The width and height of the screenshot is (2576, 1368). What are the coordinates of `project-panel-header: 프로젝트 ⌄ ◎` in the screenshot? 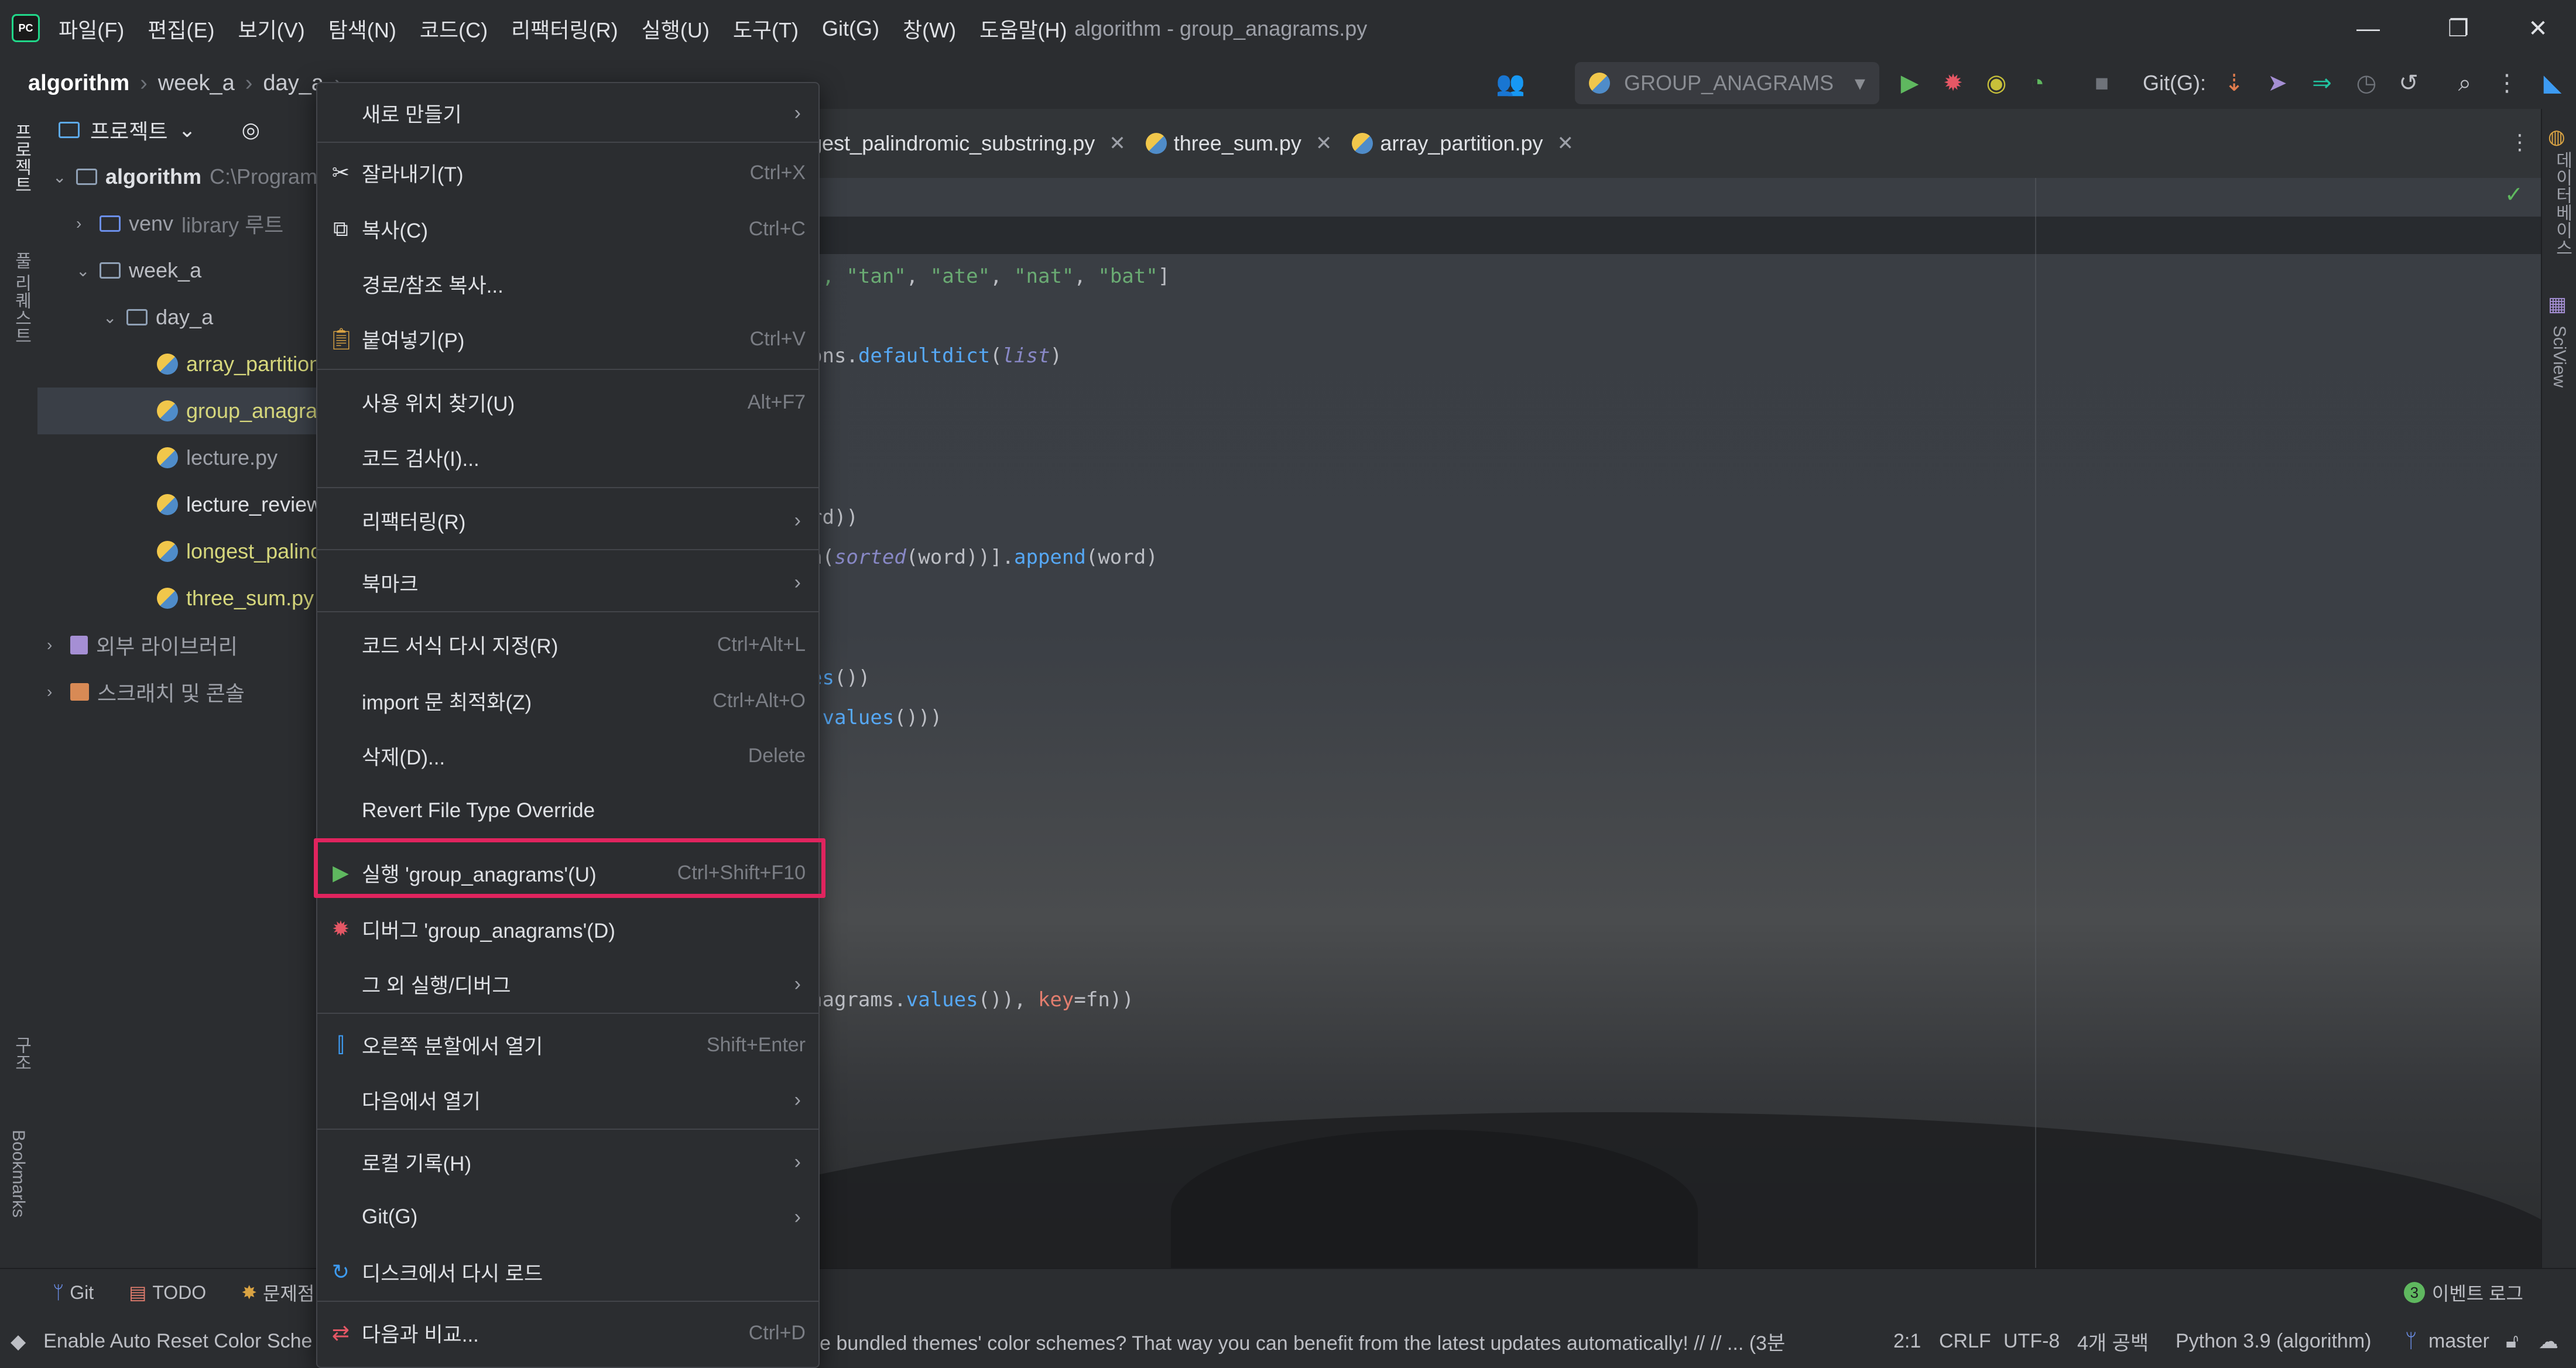 It's located at (183, 130).